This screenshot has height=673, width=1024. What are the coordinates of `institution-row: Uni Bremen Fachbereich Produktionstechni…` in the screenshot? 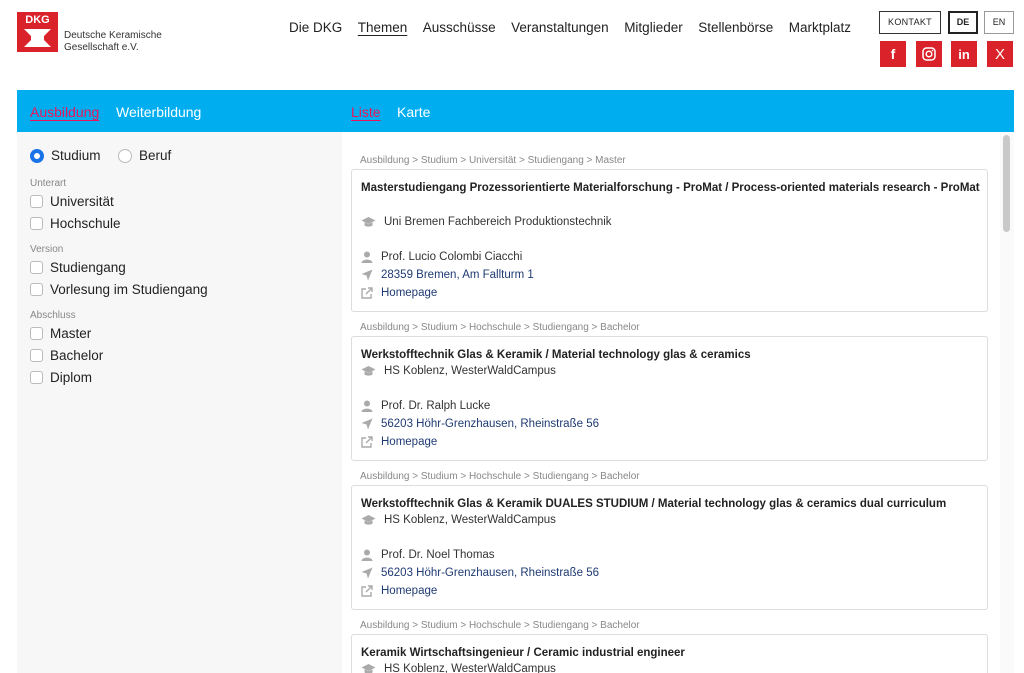 It's located at (486, 222).